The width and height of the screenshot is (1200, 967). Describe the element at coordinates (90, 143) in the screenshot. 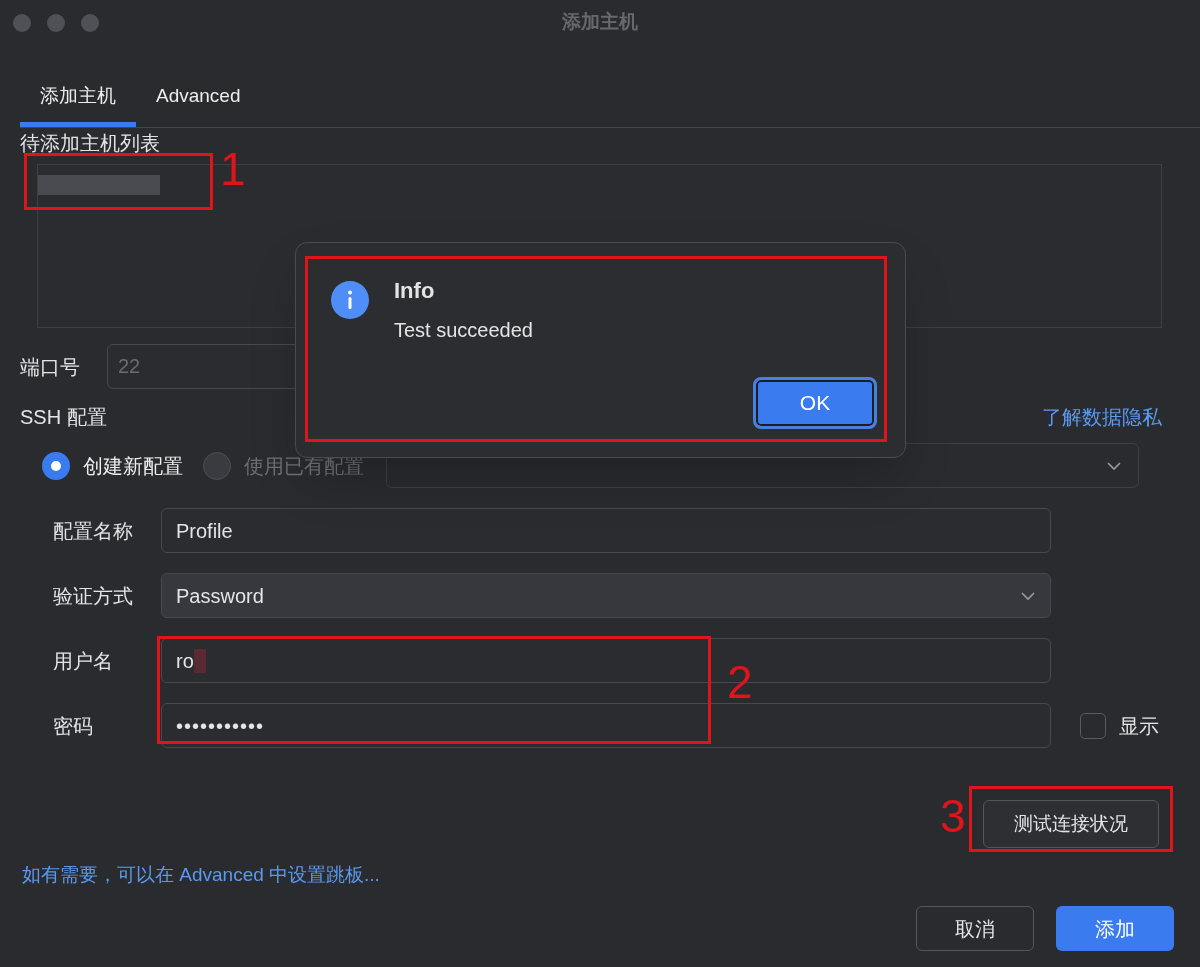

I see `host-list-label: 待添加主机列表` at that location.